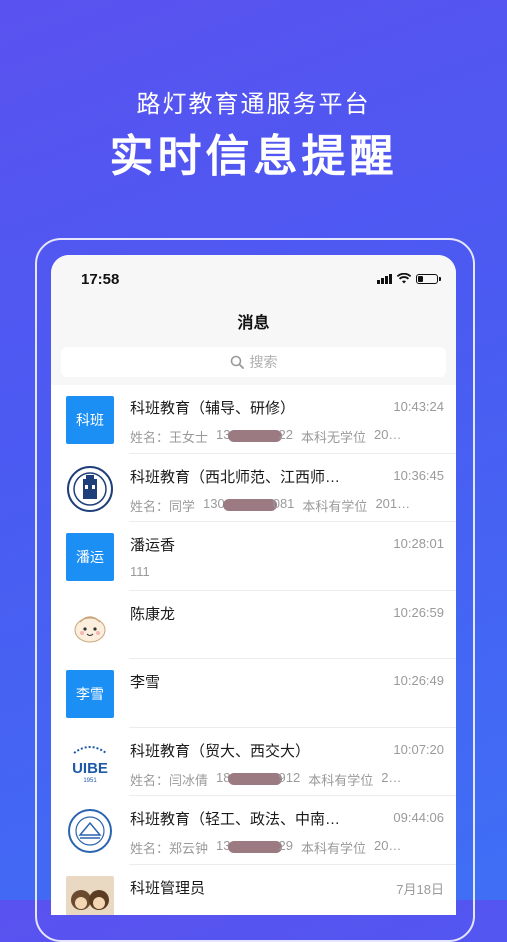 The image size is (507, 942). I want to click on search-input: 搜索, so click(253, 362).